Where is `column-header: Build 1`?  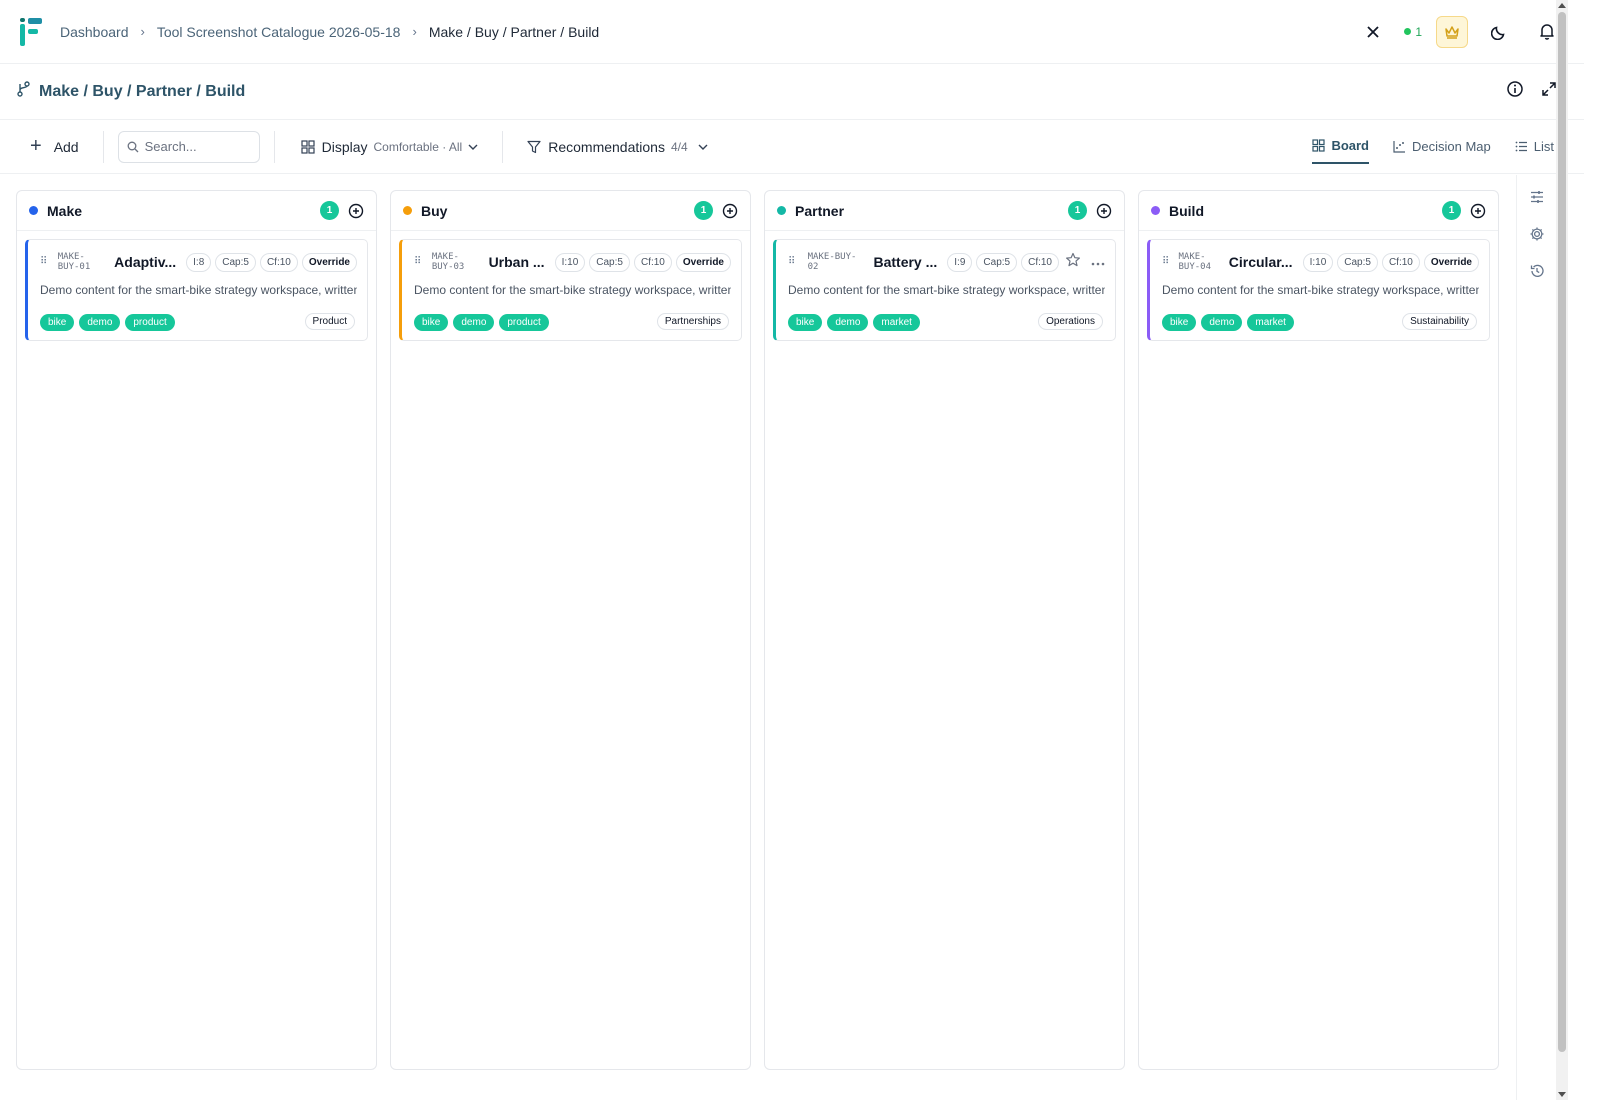 column-header: Build 1 is located at coordinates (1318, 211).